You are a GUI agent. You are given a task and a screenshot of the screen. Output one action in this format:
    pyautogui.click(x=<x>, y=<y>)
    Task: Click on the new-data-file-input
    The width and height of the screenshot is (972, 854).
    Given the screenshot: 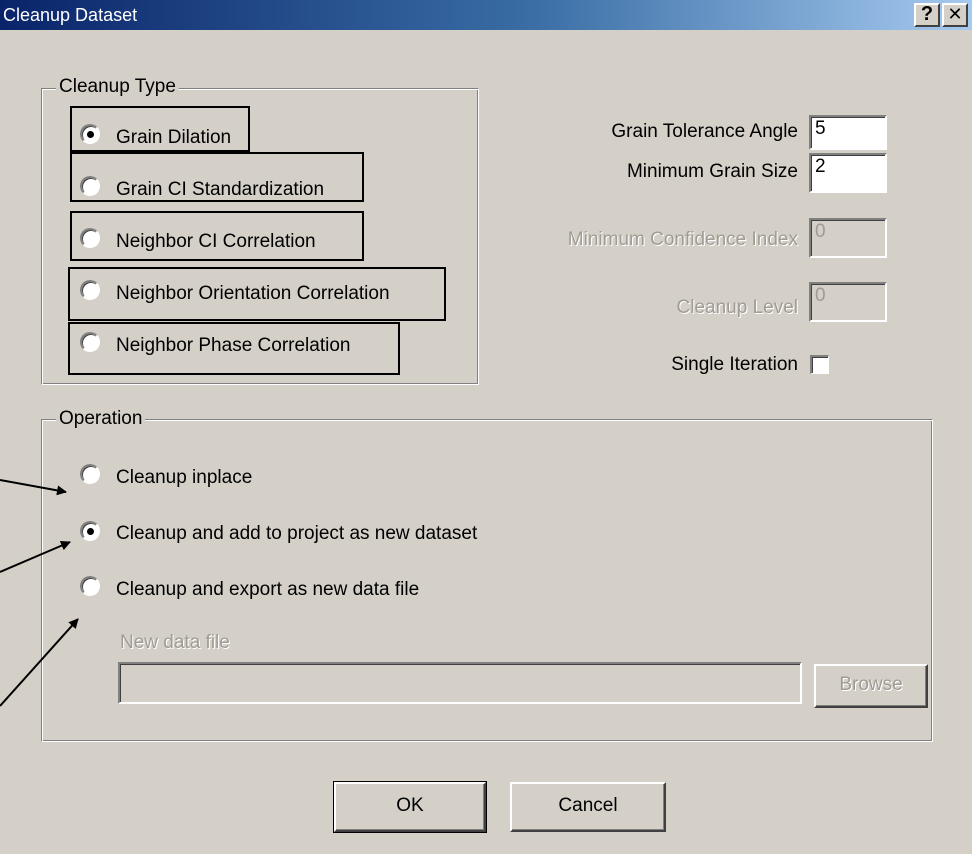 What is the action you would take?
    pyautogui.click(x=460, y=683)
    